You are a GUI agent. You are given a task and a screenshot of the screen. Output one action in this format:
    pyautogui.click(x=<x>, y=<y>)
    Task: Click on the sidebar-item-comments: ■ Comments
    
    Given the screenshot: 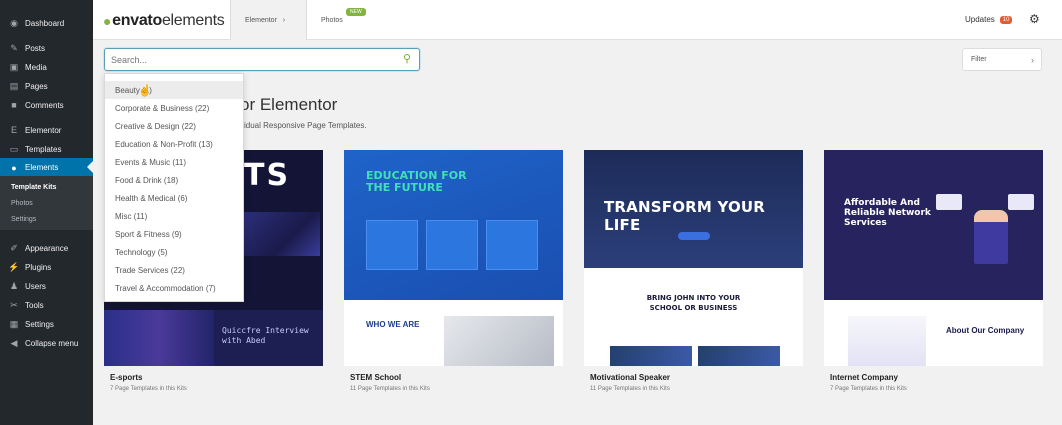 What is the action you would take?
    pyautogui.click(x=46, y=105)
    